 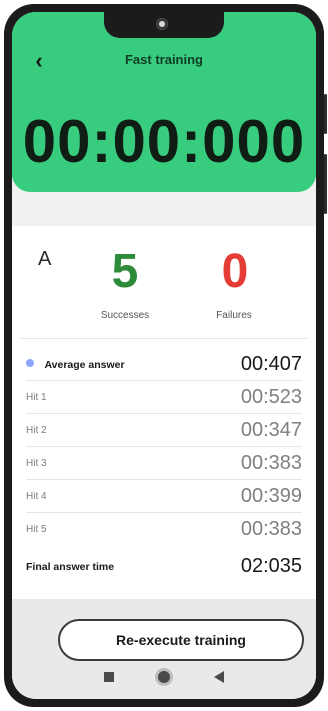 What do you see at coordinates (234, 315) in the screenshot?
I see `failures-label: Failures` at bounding box center [234, 315].